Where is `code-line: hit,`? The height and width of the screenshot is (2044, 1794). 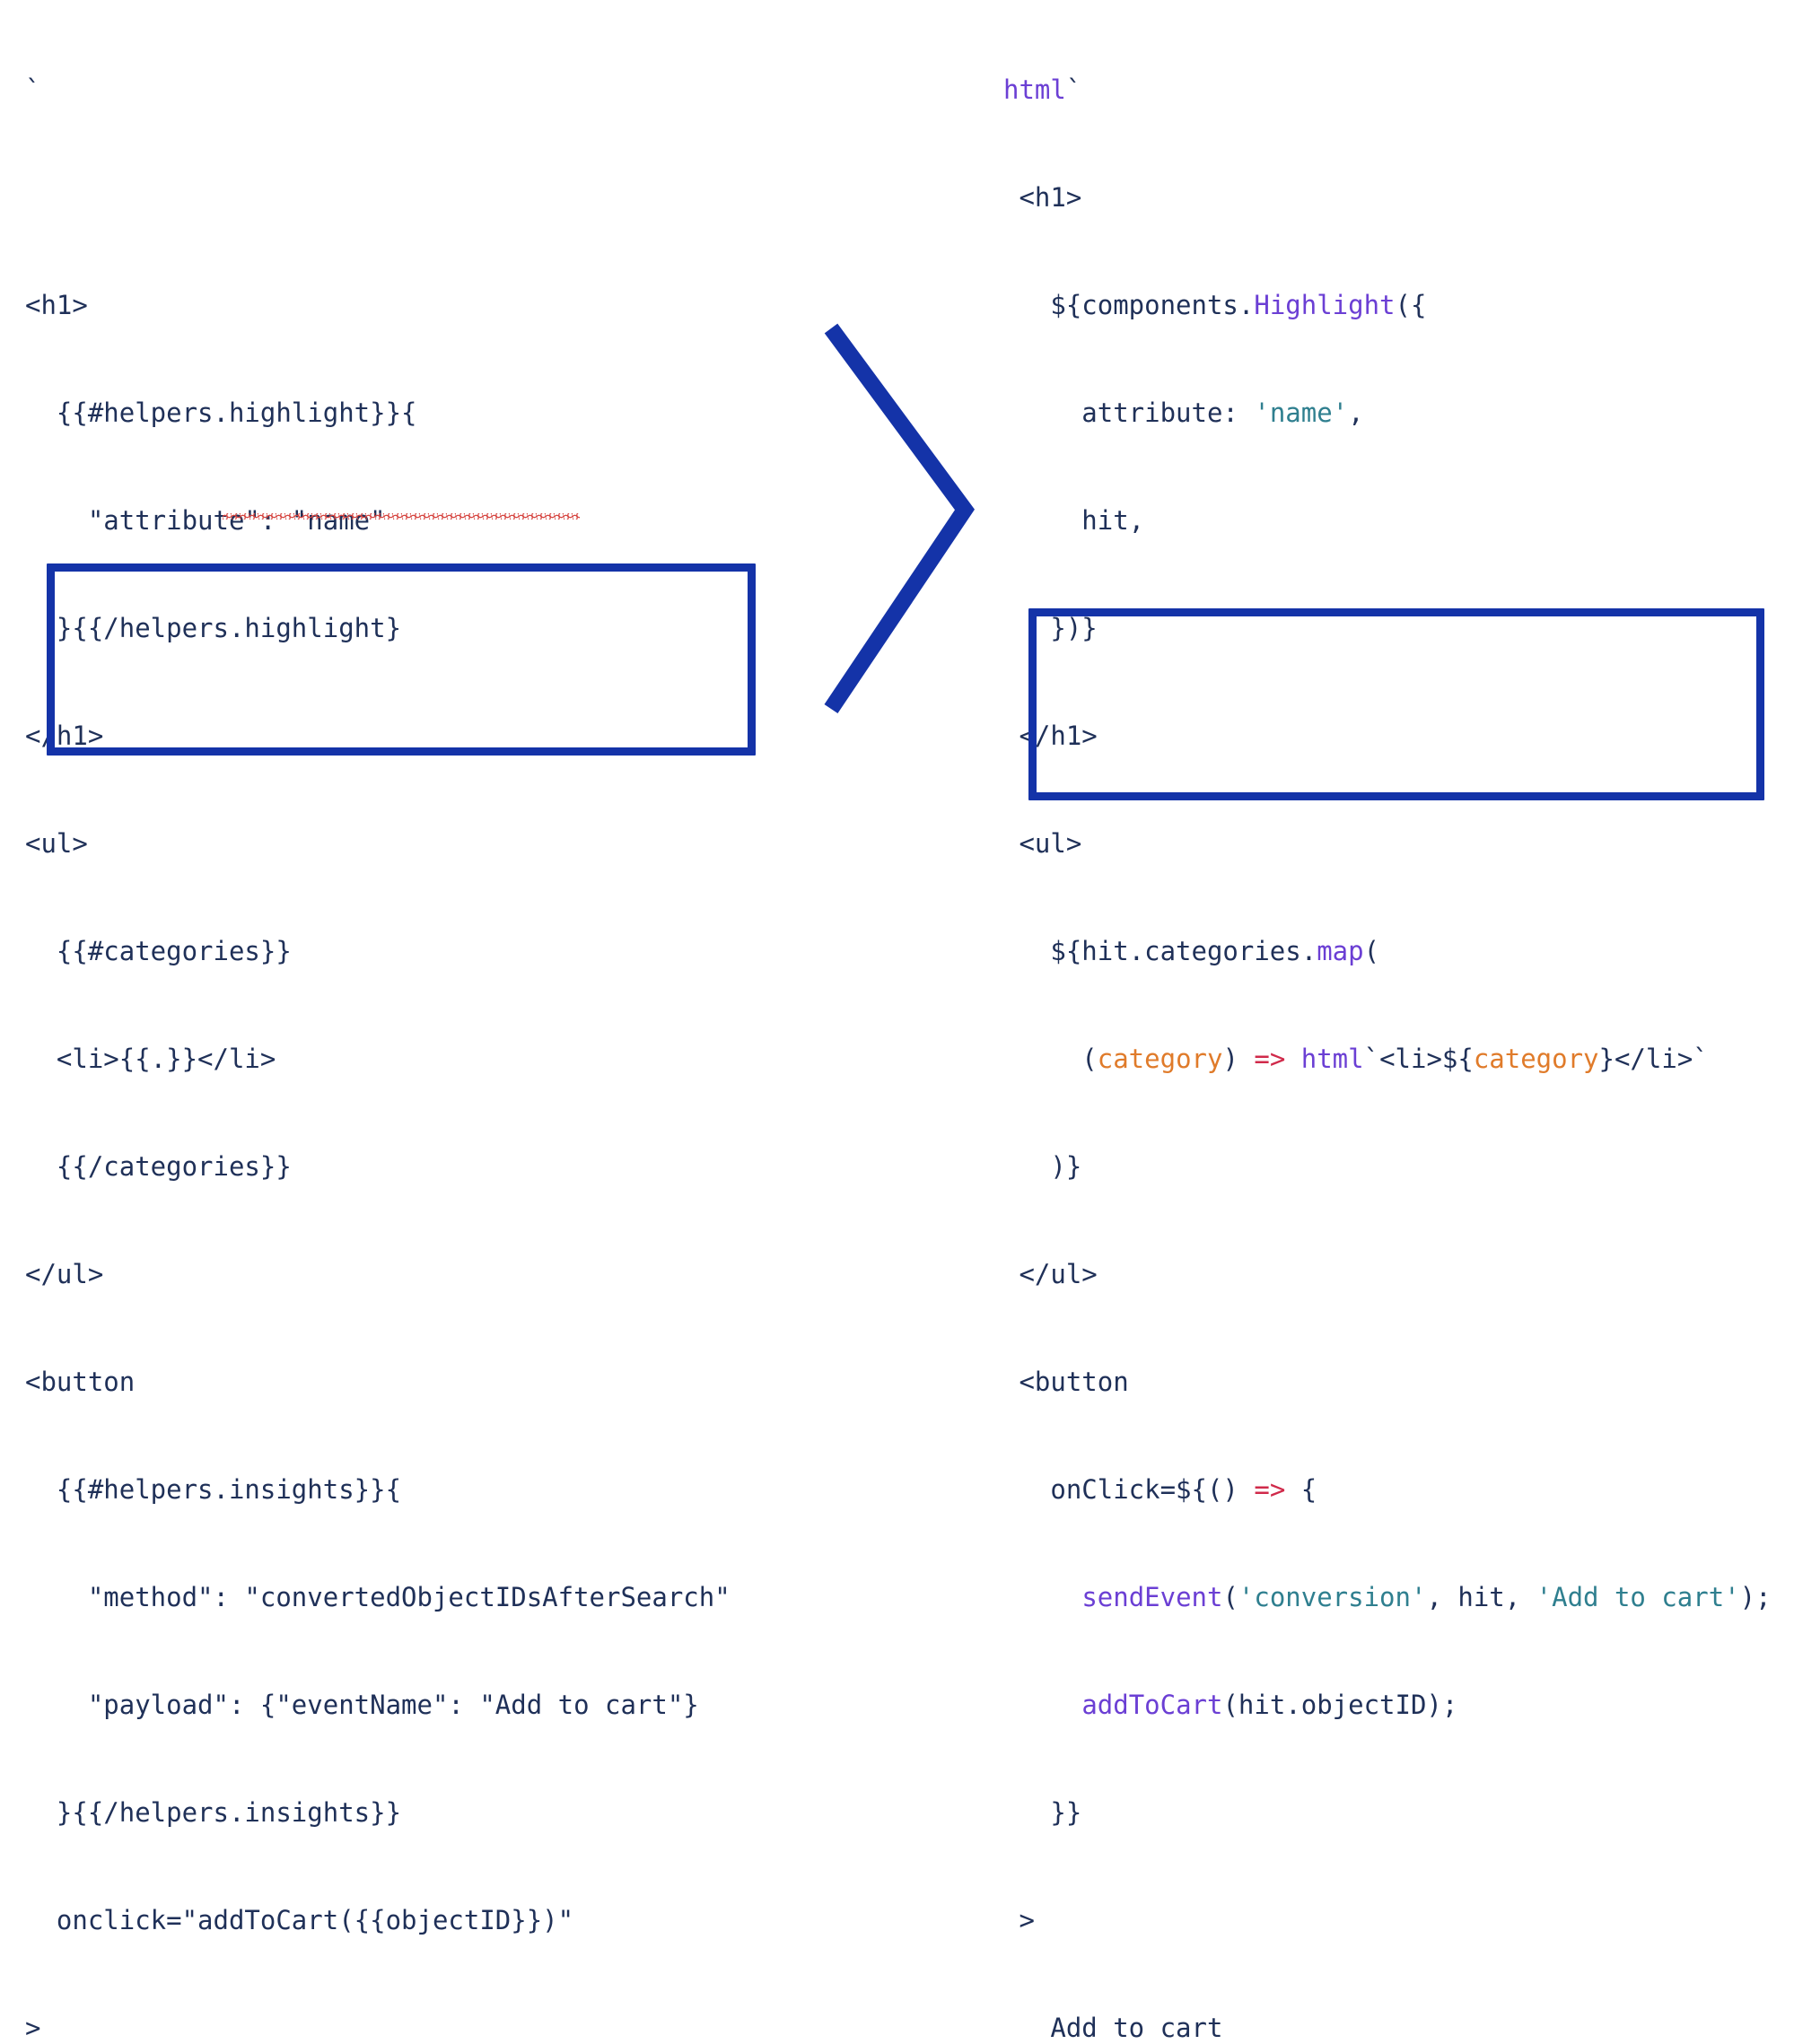 code-line: hit, is located at coordinates (1398, 520).